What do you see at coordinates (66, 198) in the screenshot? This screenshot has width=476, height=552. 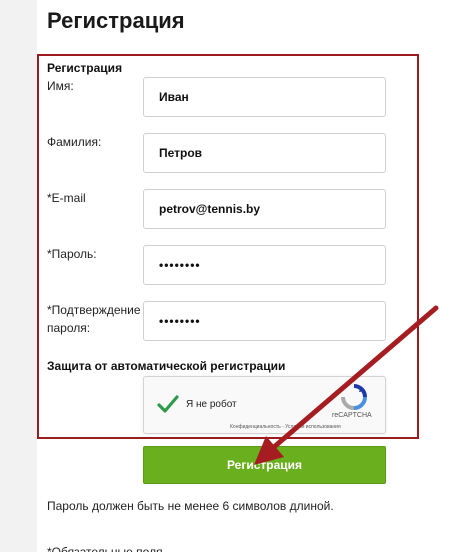 I see `email-label: *E-mail` at bounding box center [66, 198].